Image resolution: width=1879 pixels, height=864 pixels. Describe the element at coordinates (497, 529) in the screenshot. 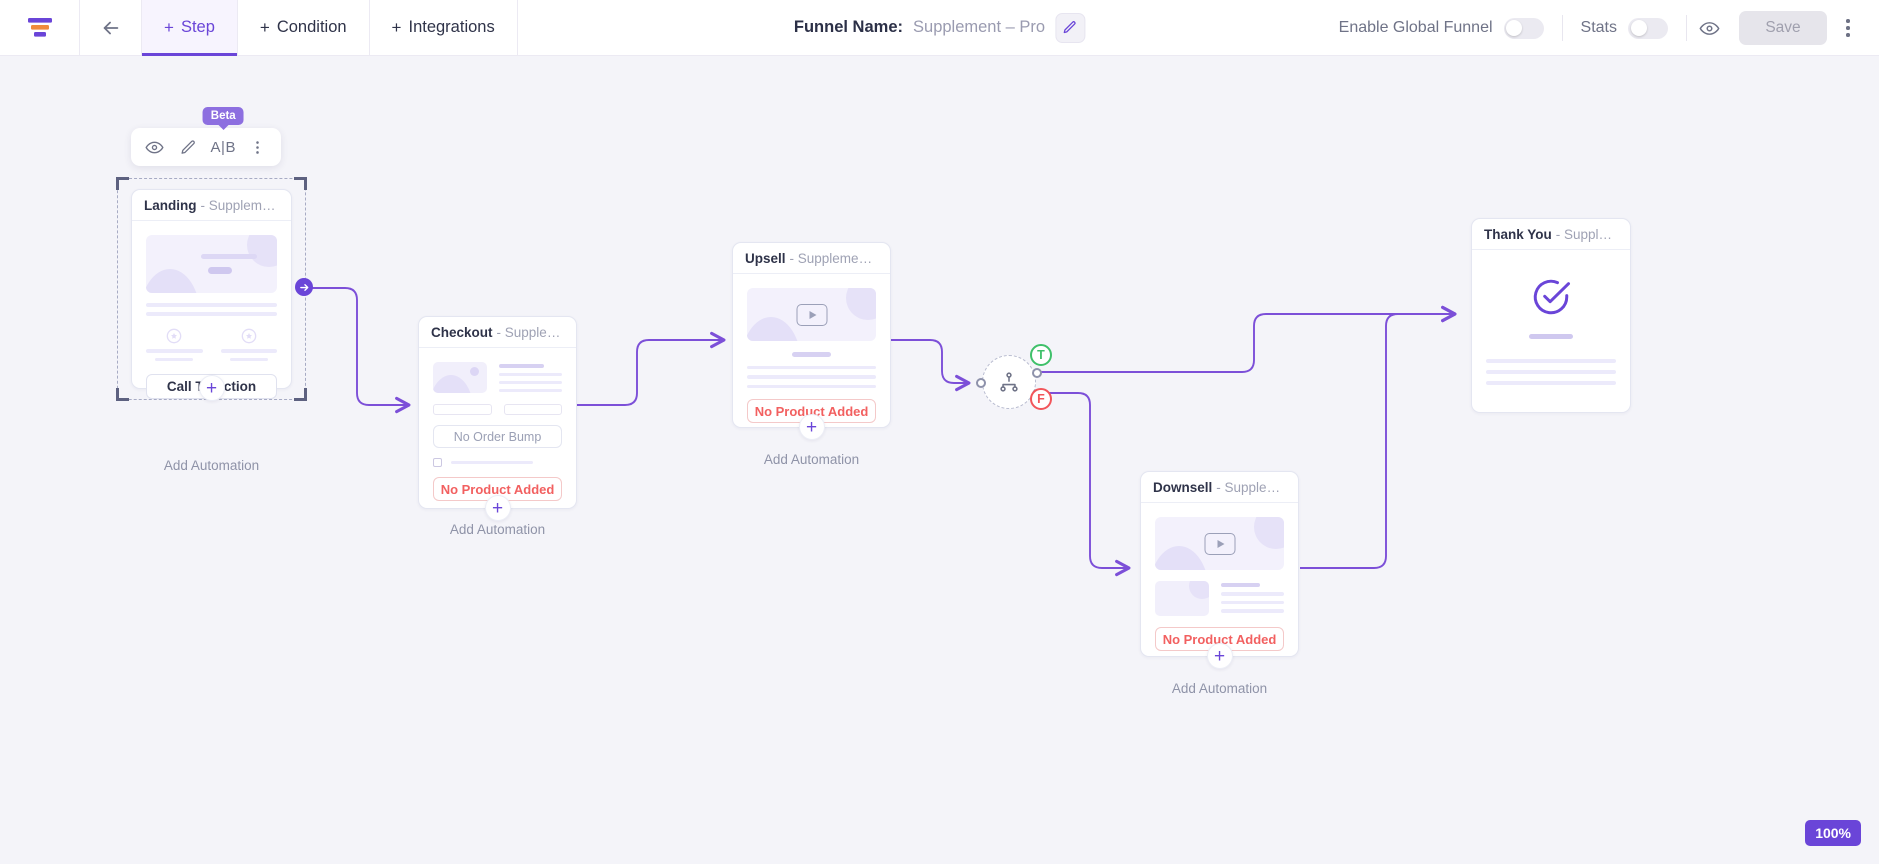

I see `checkout-add-automation: Add Automation` at that location.